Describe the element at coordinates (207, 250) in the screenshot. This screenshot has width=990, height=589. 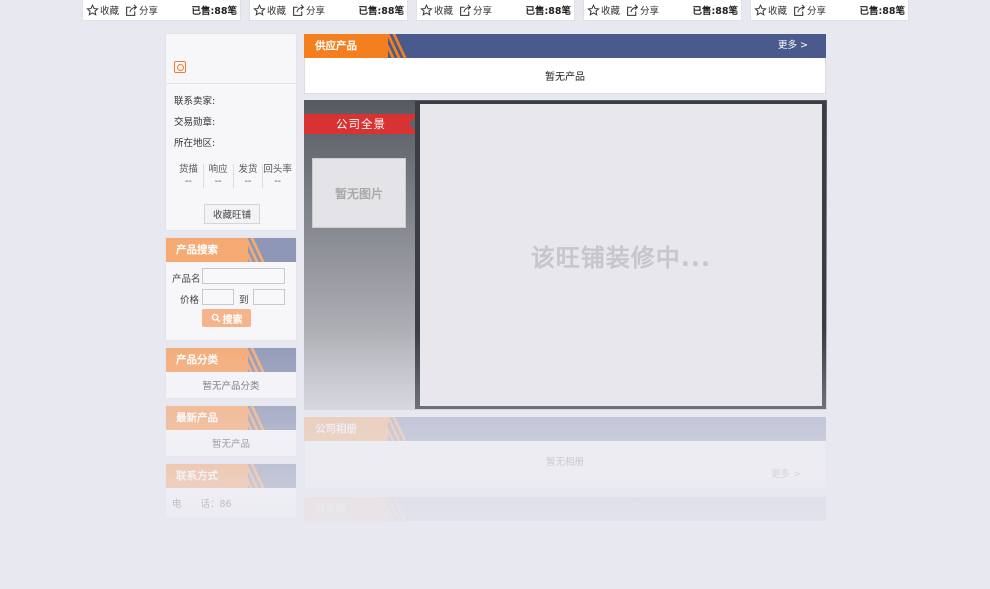
I see `section-title: 产品搜索` at that location.